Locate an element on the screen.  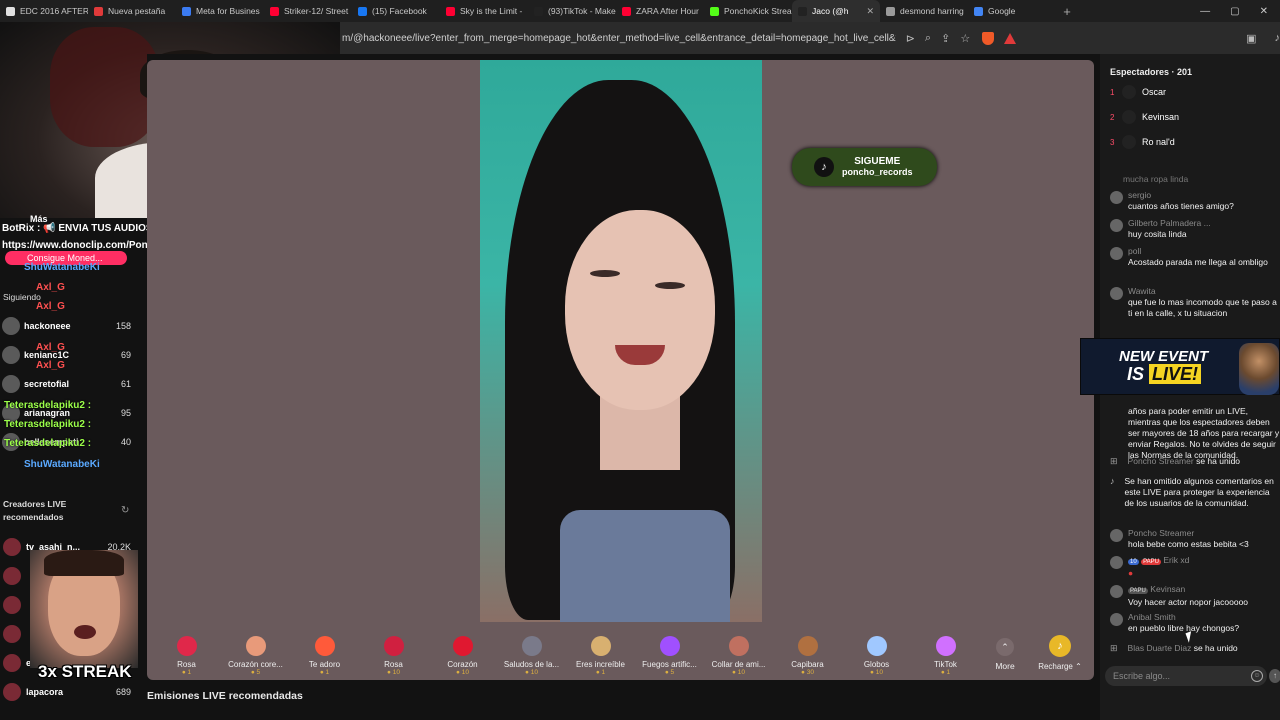
minimize-button: — is located at coordinates (1205, 11).